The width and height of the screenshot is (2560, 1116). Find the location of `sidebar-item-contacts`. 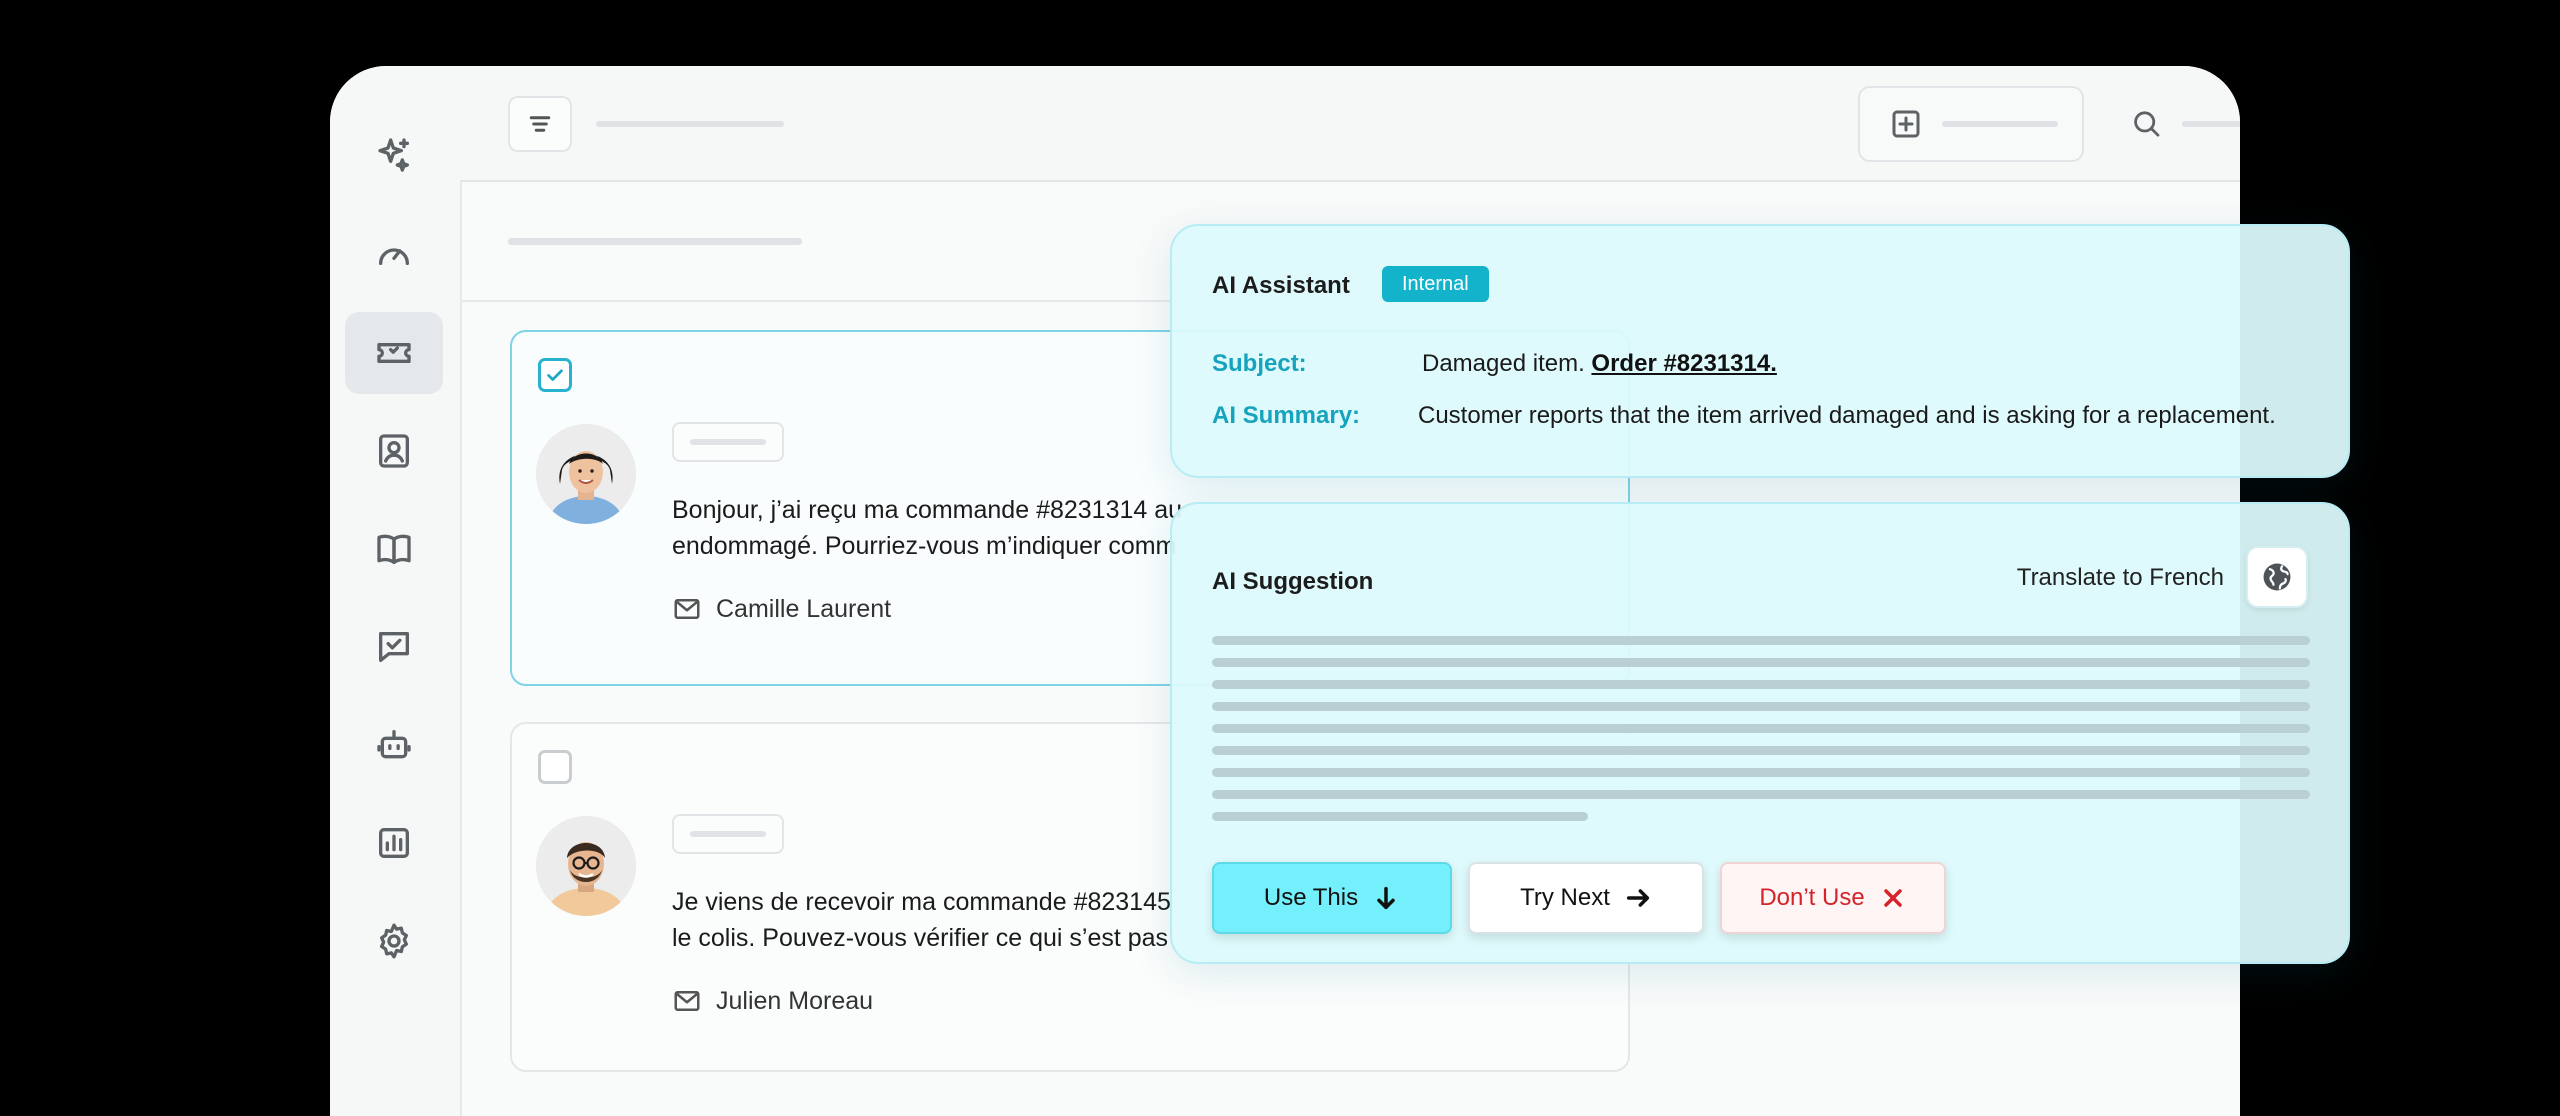

sidebar-item-contacts is located at coordinates (394, 451).